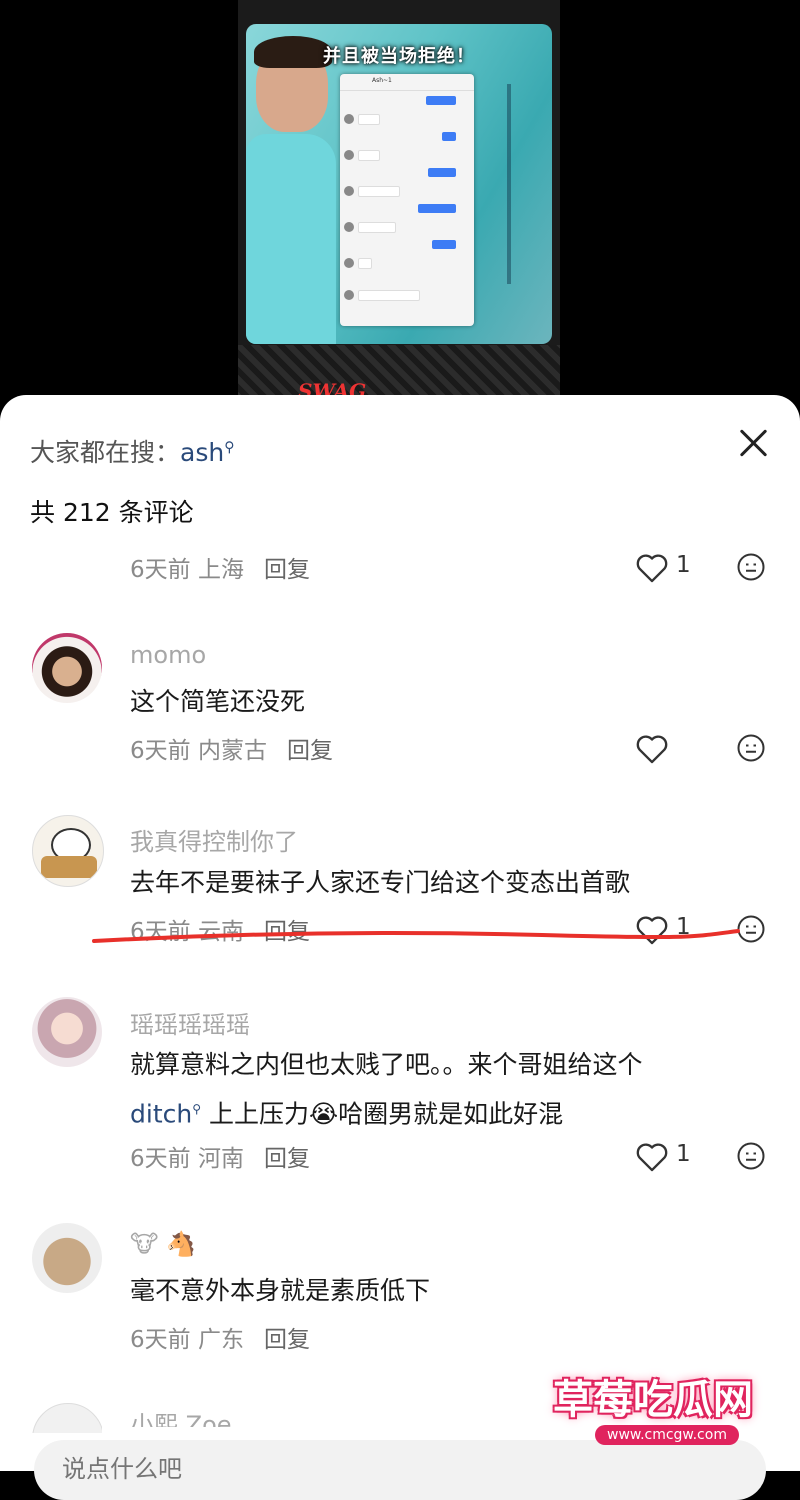 This screenshot has width=800, height=1500. What do you see at coordinates (190, 1022) in the screenshot?
I see `username: 瑶瑶瑶瑶瑶` at bounding box center [190, 1022].